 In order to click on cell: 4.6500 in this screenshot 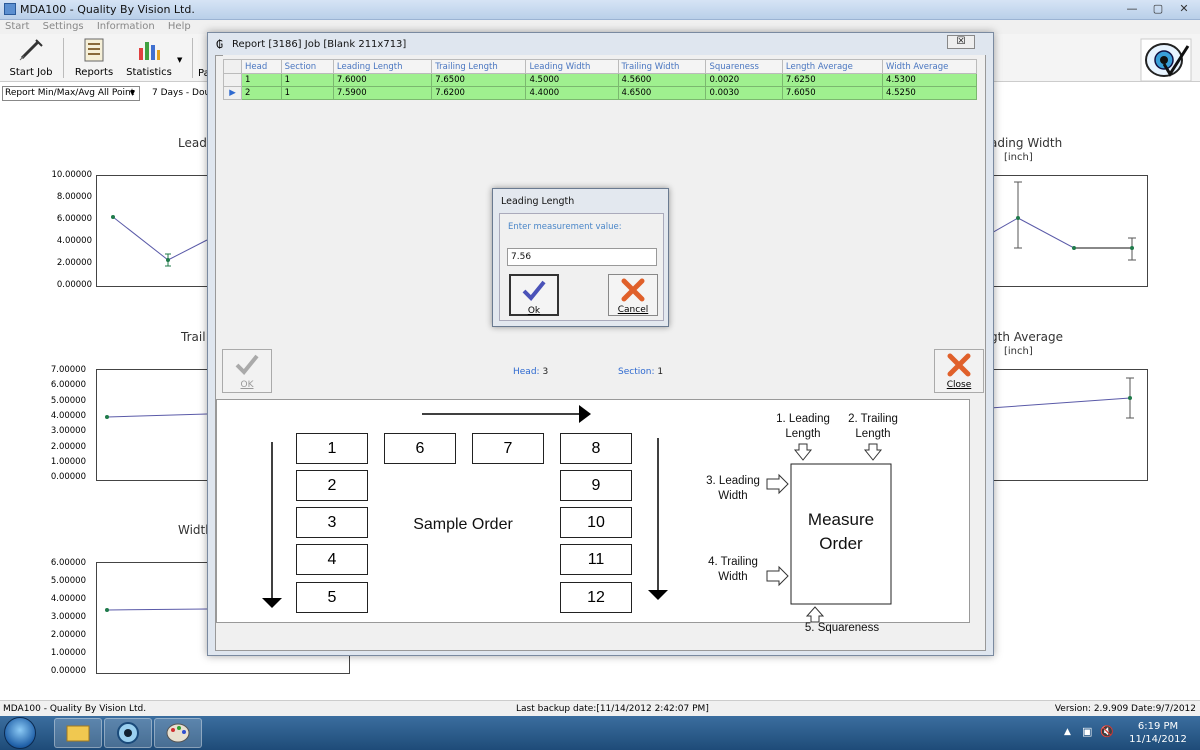, I will do `click(662, 93)`.